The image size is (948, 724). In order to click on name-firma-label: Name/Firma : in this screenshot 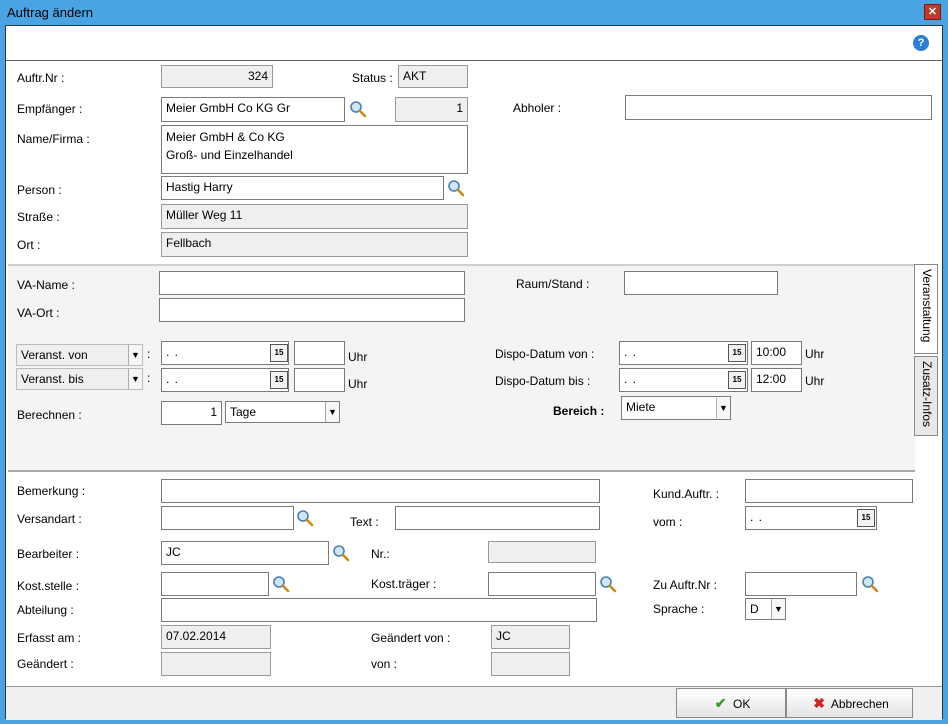, I will do `click(53, 139)`.